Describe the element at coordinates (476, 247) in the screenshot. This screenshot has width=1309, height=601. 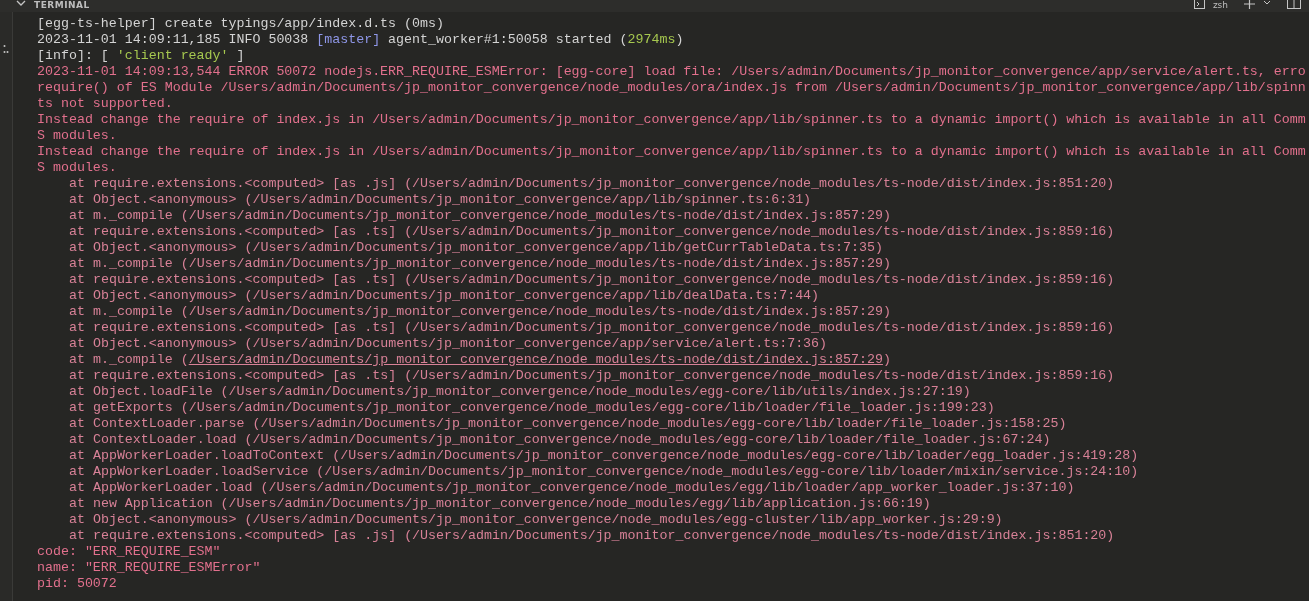
I see `stack-trace-line: at Object.<anonymous> (/Users/admin/Documents/jp_monitor_convergence/app/lib/getCurrTableData.ts:7:35)` at that location.